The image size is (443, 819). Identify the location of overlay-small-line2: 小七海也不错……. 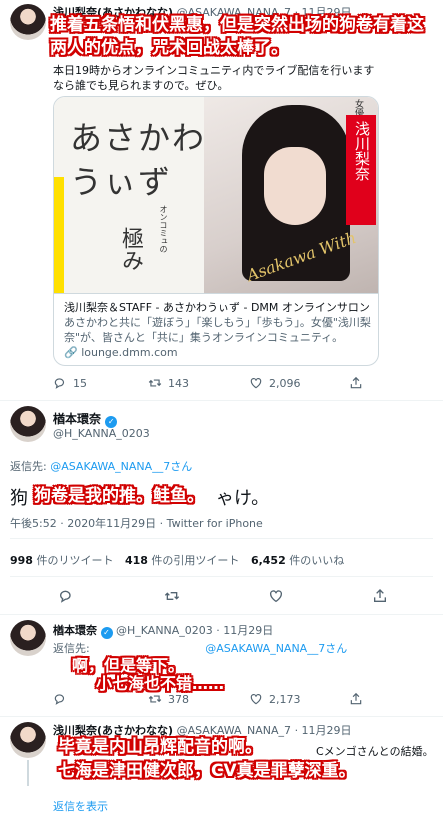
(160, 683).